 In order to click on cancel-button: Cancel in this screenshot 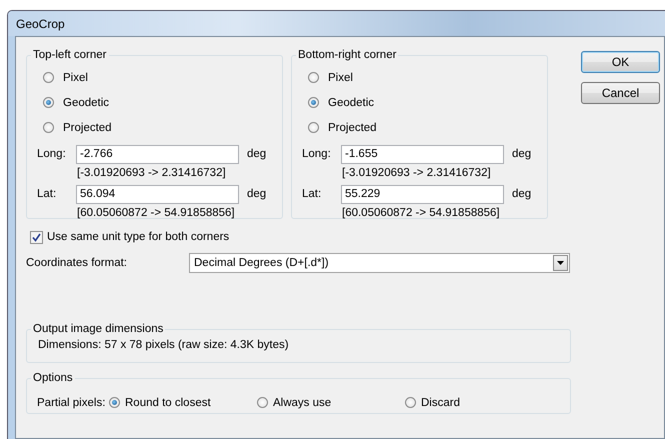, I will do `click(620, 93)`.